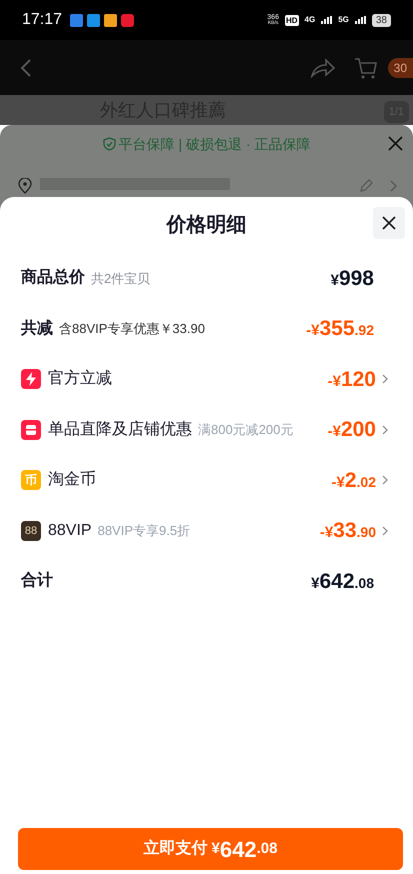 The width and height of the screenshot is (413, 874). I want to click on sheet-title: 价格明细, so click(206, 225).